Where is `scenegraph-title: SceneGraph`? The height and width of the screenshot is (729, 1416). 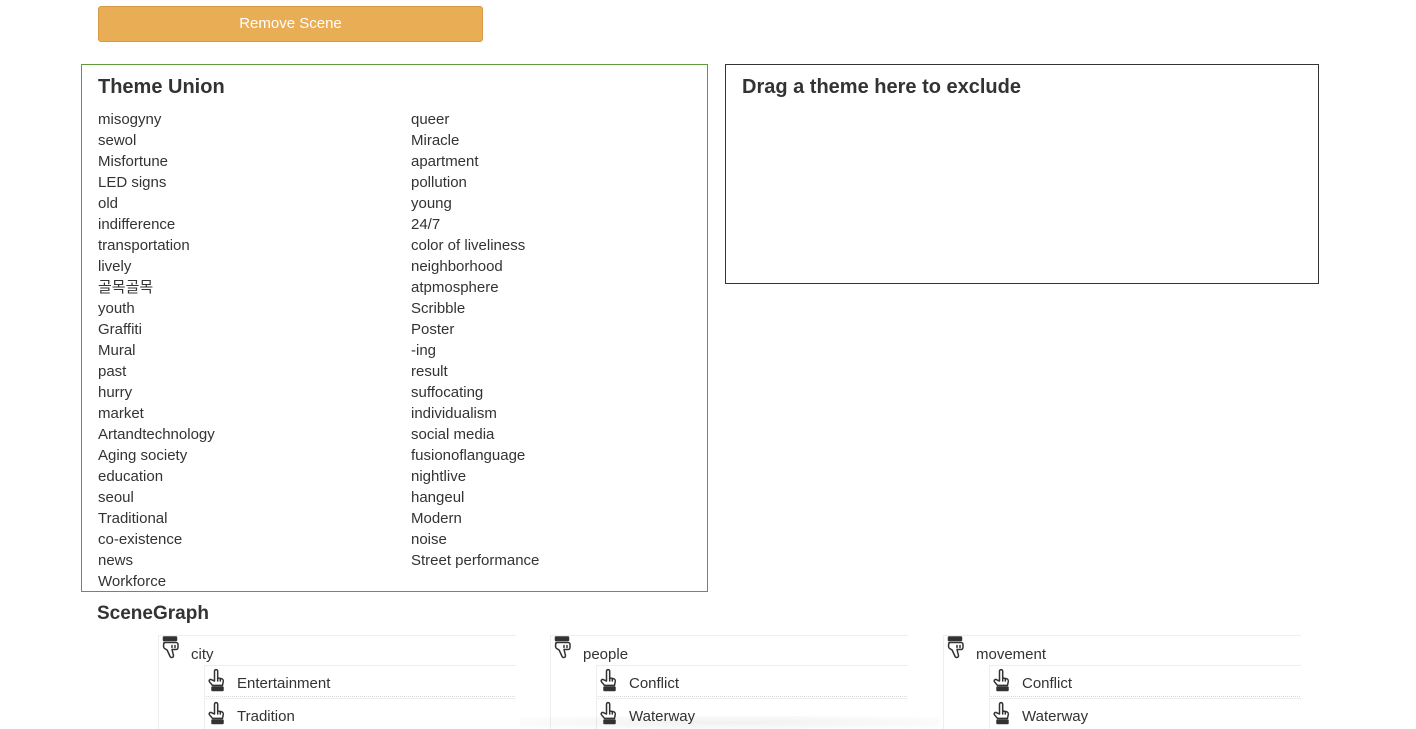
scenegraph-title: SceneGraph is located at coordinates (153, 613).